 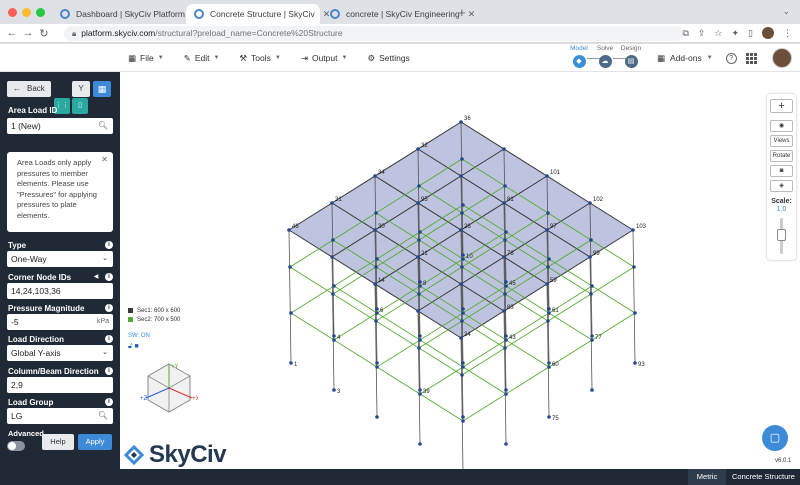 I want to click on user-avatar, so click(x=782, y=58).